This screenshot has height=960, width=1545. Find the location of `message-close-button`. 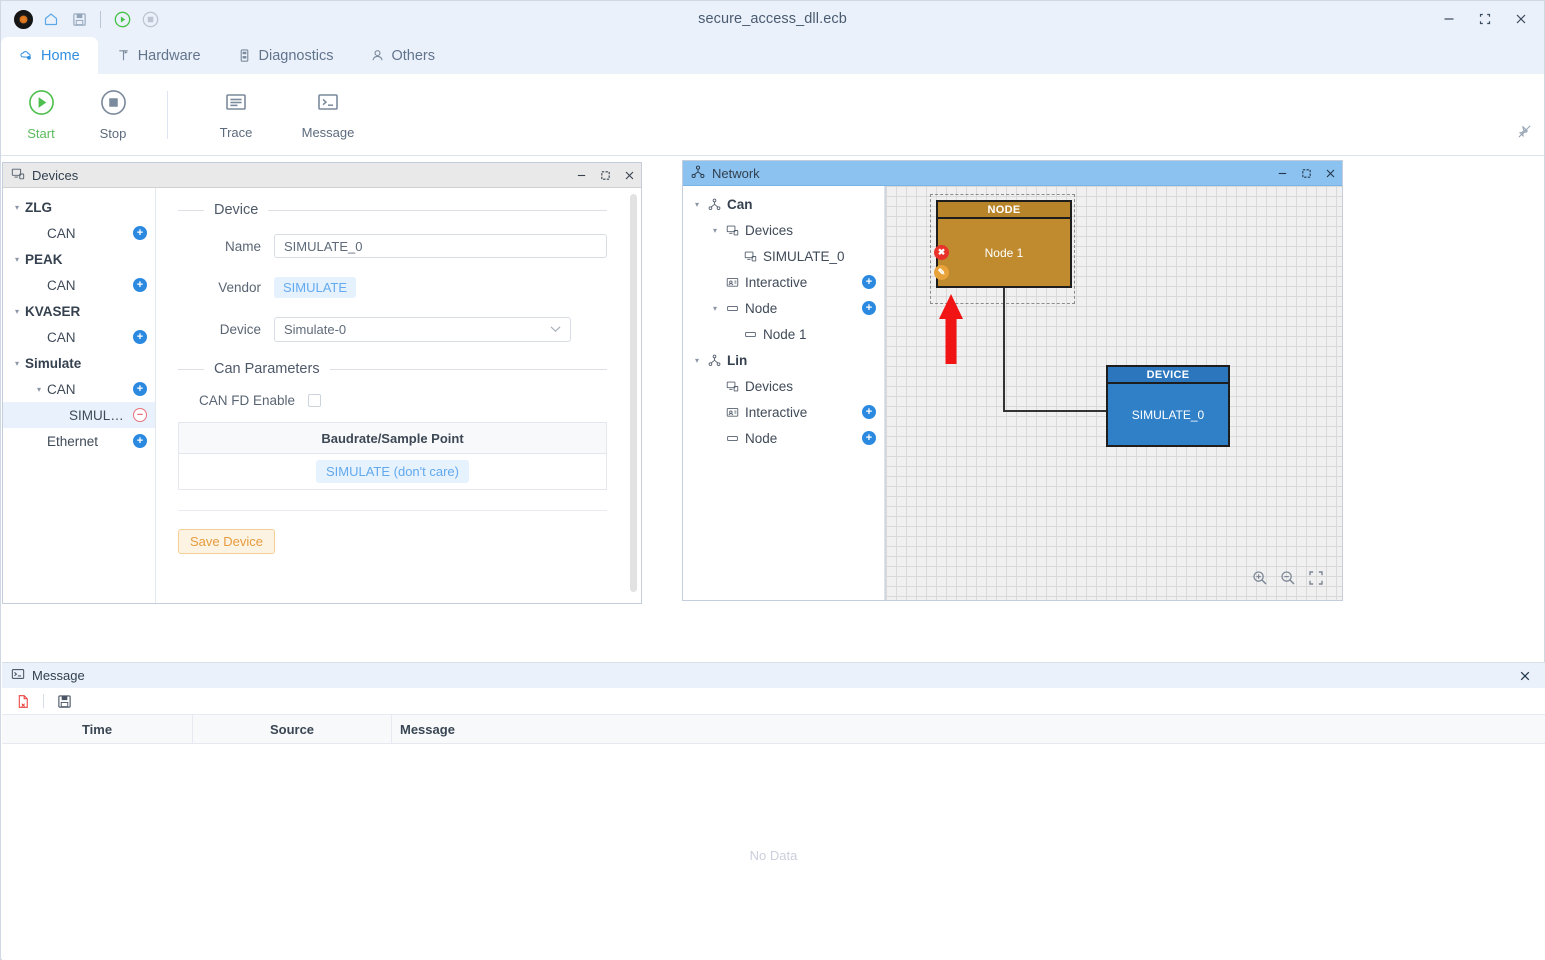

message-close-button is located at coordinates (1525, 676).